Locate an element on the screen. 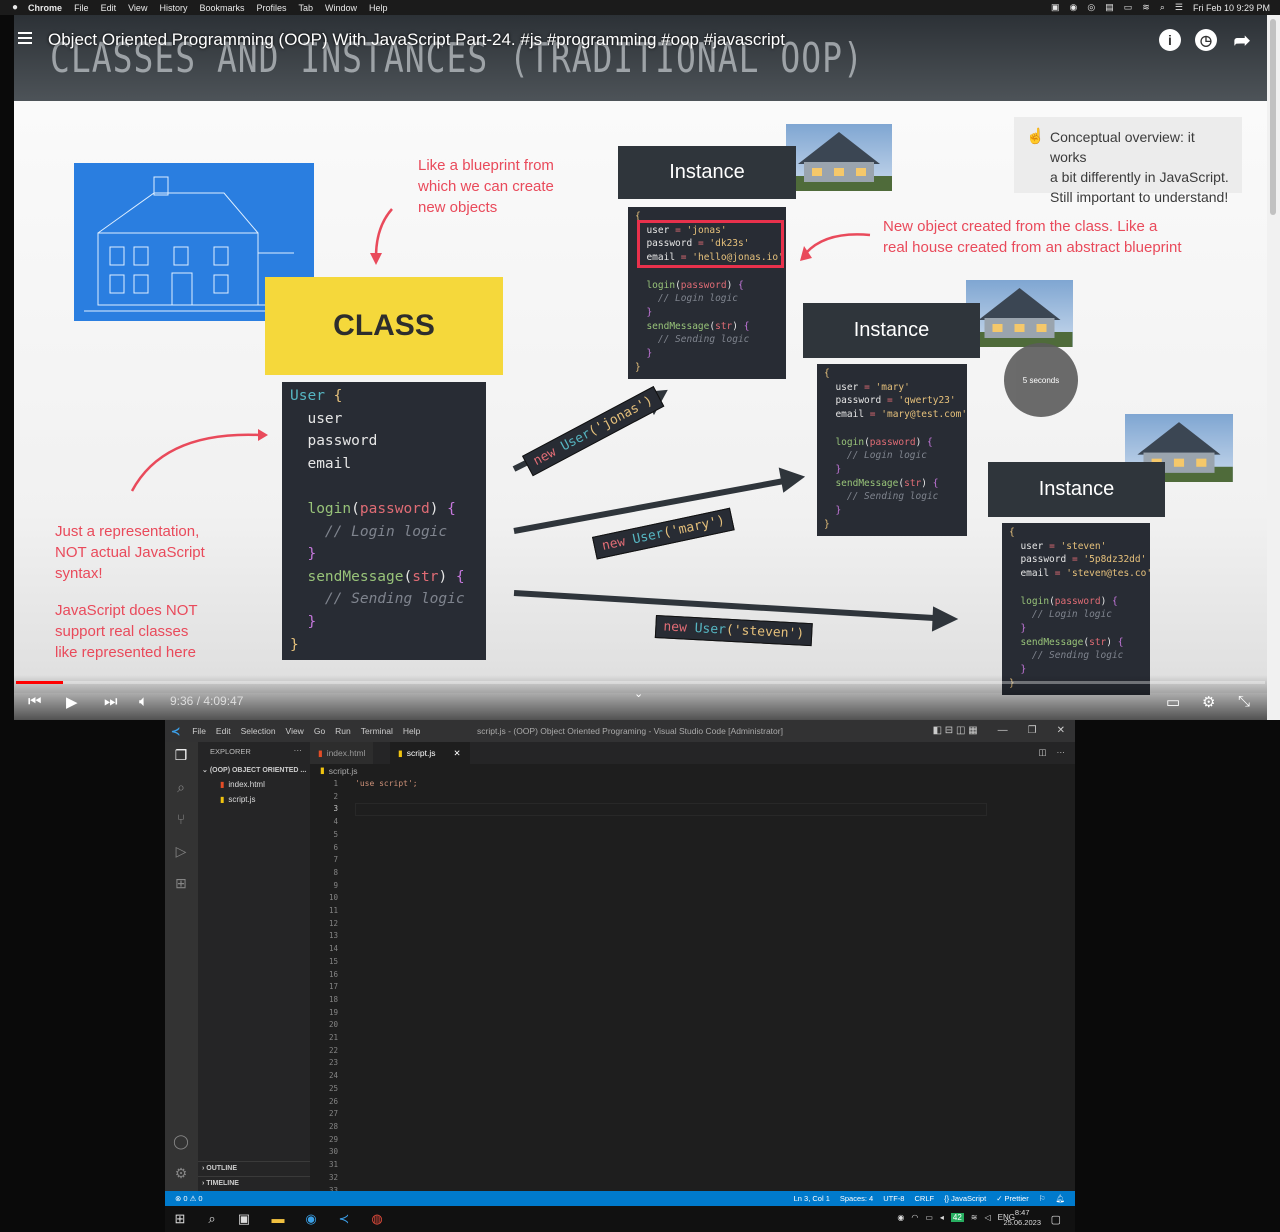 The height and width of the screenshot is (1232, 1280). menu-bar-clock: Fri Feb 10 9:29 PM is located at coordinates (1231, 8).